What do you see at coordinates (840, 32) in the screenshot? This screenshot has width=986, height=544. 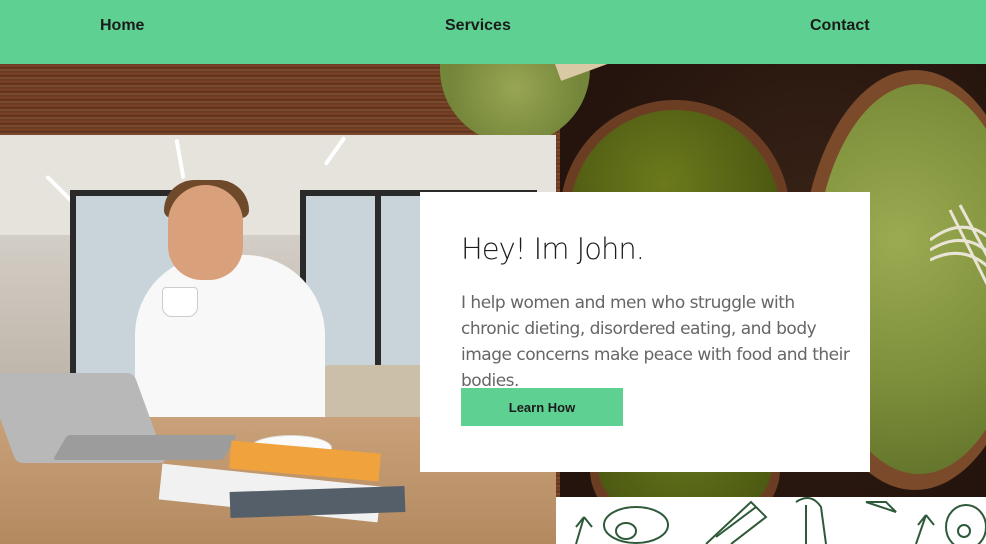 I see `nav-contact-link: Contact` at bounding box center [840, 32].